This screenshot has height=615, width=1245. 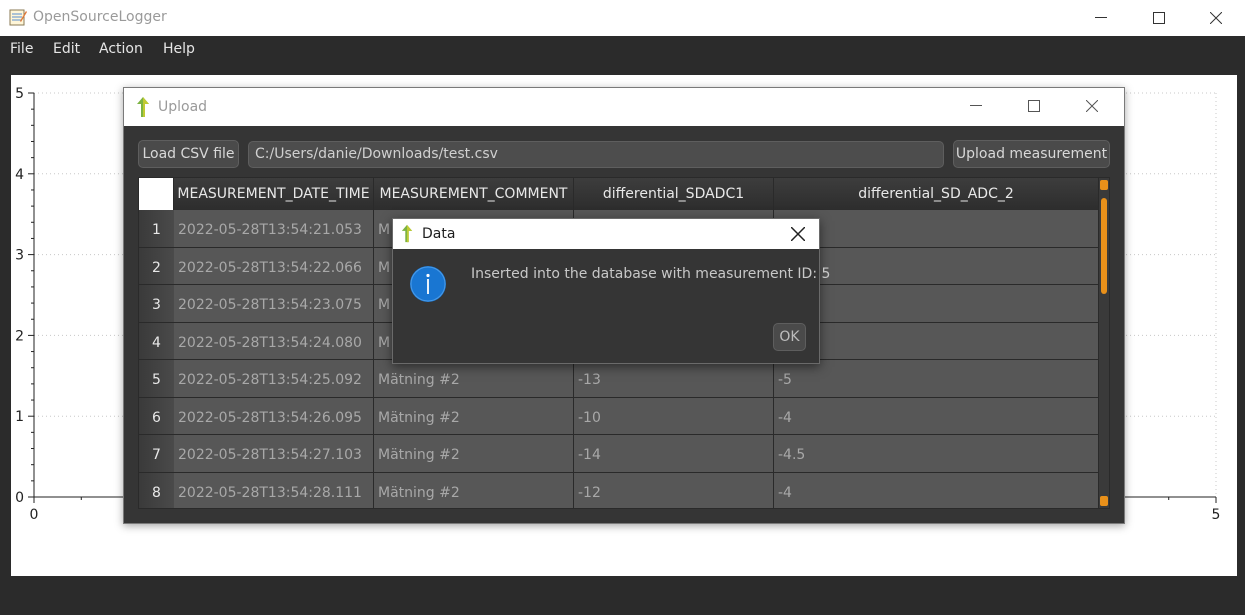 I want to click on table-corner, so click(x=156, y=194).